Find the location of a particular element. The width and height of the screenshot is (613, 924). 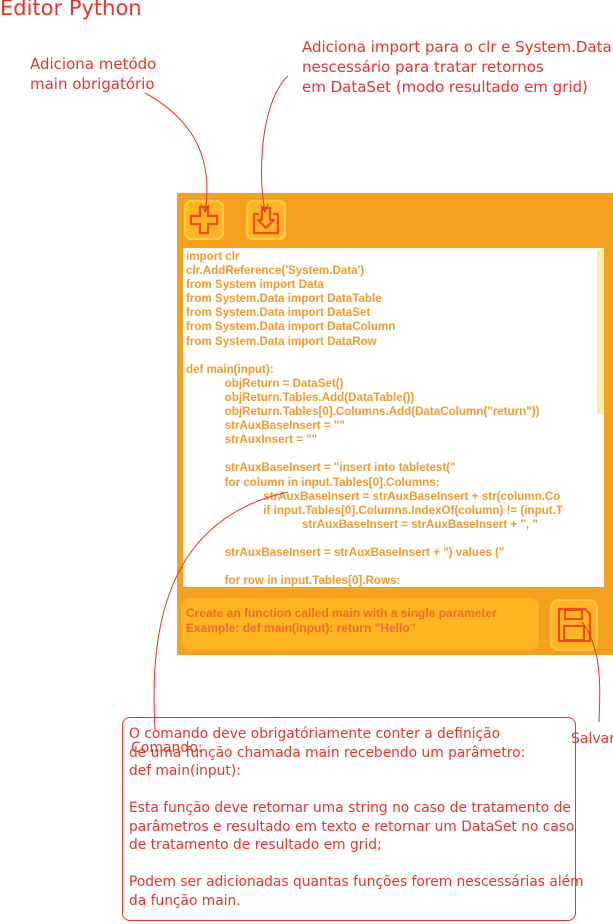

arrow-main-method is located at coordinates (176, 152).